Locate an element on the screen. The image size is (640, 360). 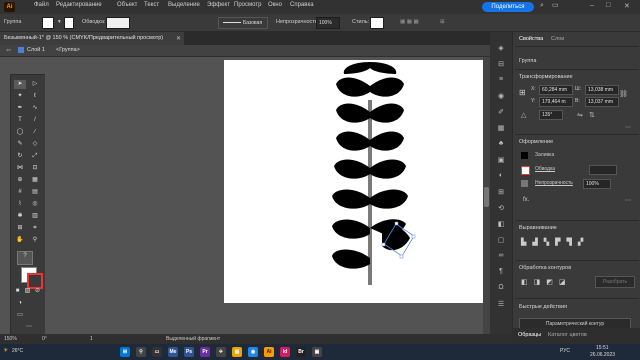
artboard-number: 1 is located at coordinates (91, 339).